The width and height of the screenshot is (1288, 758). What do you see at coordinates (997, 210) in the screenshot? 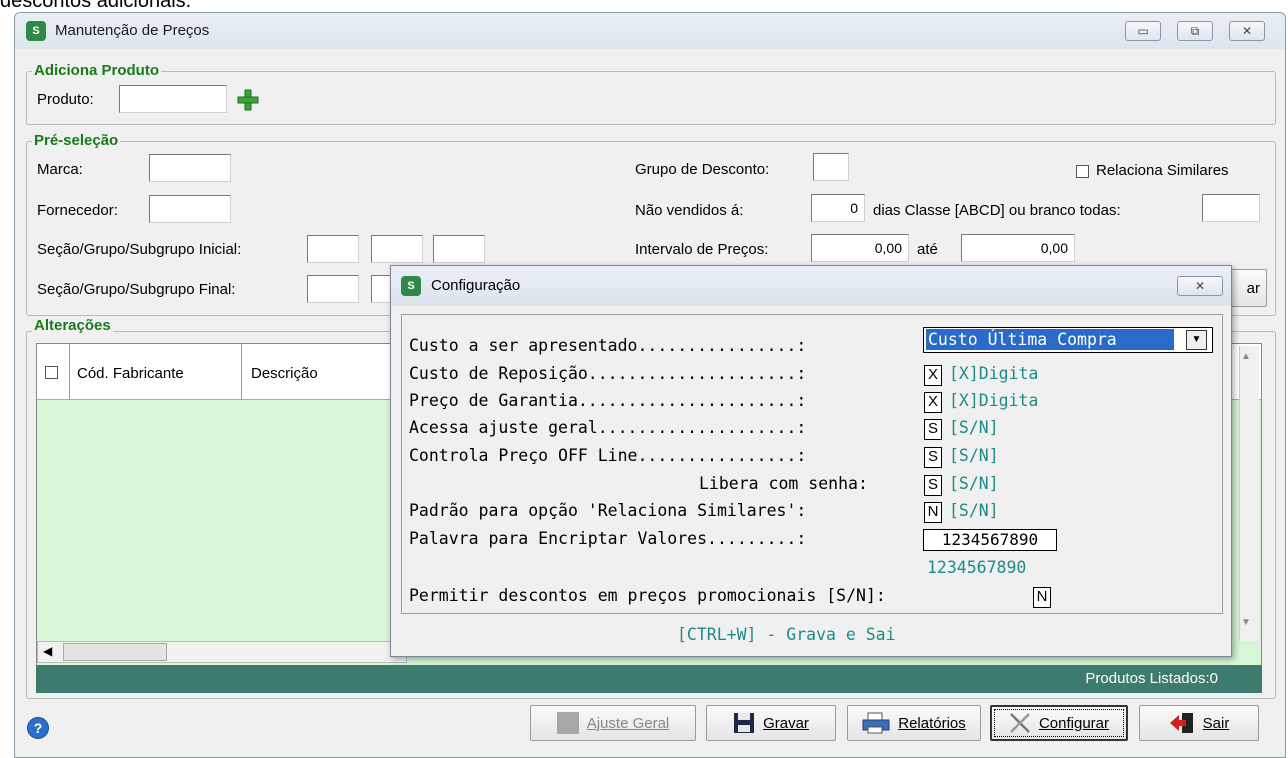
I see `dias-classe-label: dias Classe [ABCD] ou branco todas:` at bounding box center [997, 210].